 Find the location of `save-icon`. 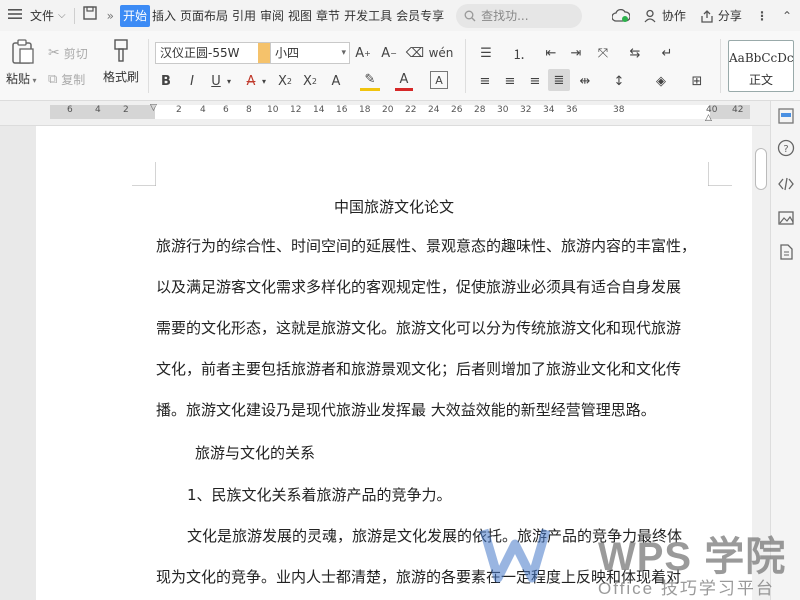

save-icon is located at coordinates (90, 16).